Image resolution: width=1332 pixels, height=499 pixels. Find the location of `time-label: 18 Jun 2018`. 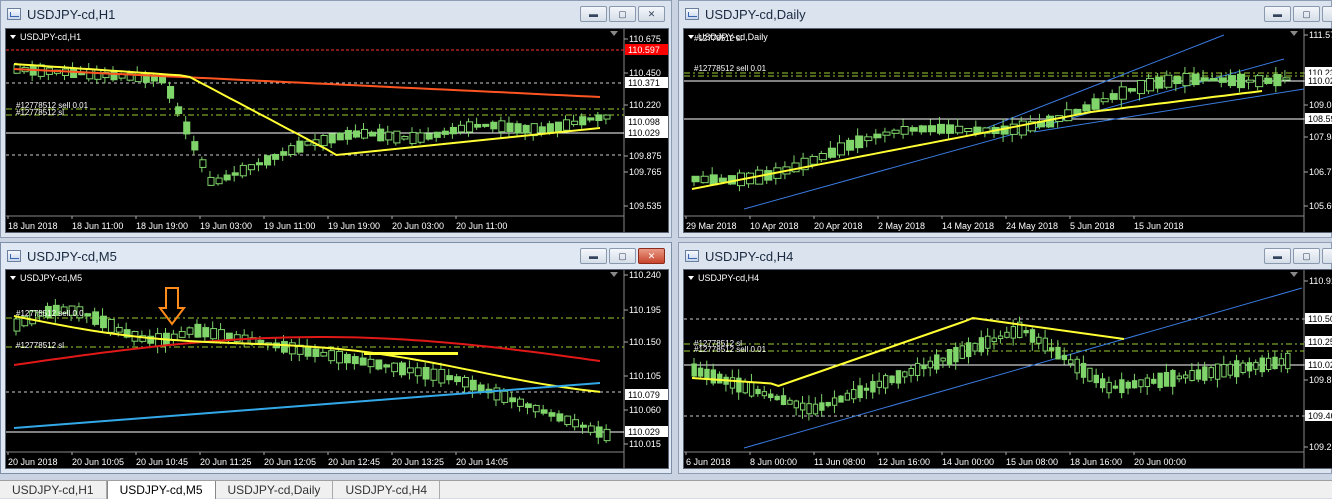

time-label: 18 Jun 2018 is located at coordinates (33, 226).